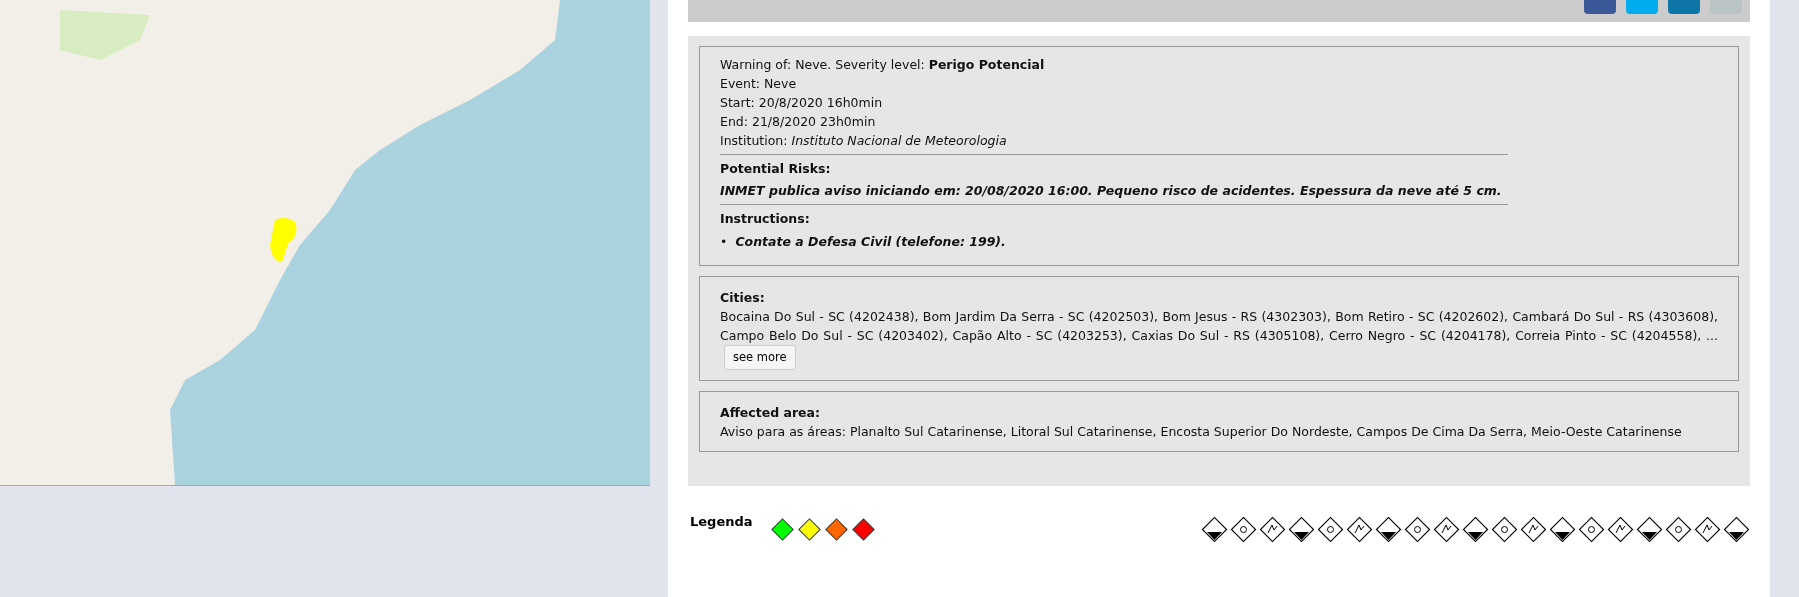 The height and width of the screenshot is (597, 1799). Describe the element at coordinates (1201, 432) in the screenshot. I see `affected-area-text: Aviso para as áreas: Planalto Sul Catarinense, Litoral Sul Catarinense, Encosta Superior Do Nordeste, Campos De Cima Da Serra, Meio-Oeste Catarinense` at that location.